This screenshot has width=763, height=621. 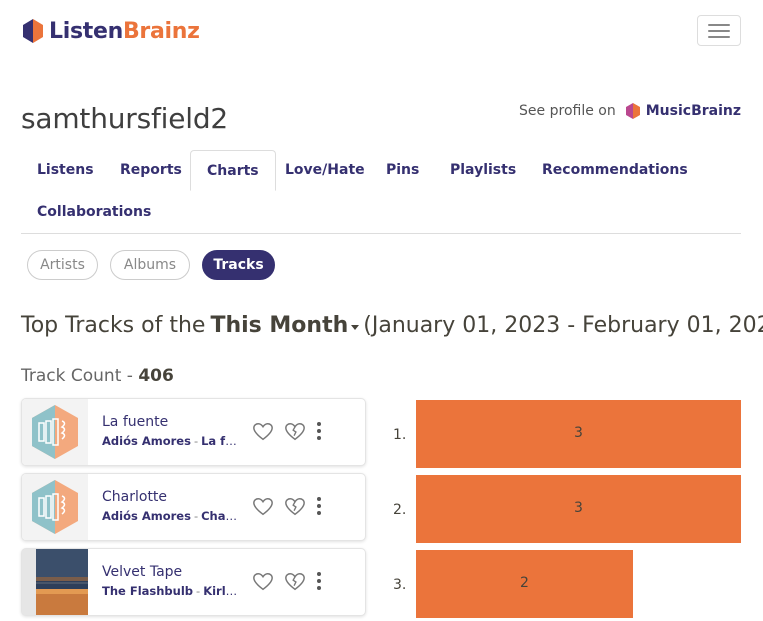 I want to click on tab-playlists: Playlists, so click(x=483, y=170).